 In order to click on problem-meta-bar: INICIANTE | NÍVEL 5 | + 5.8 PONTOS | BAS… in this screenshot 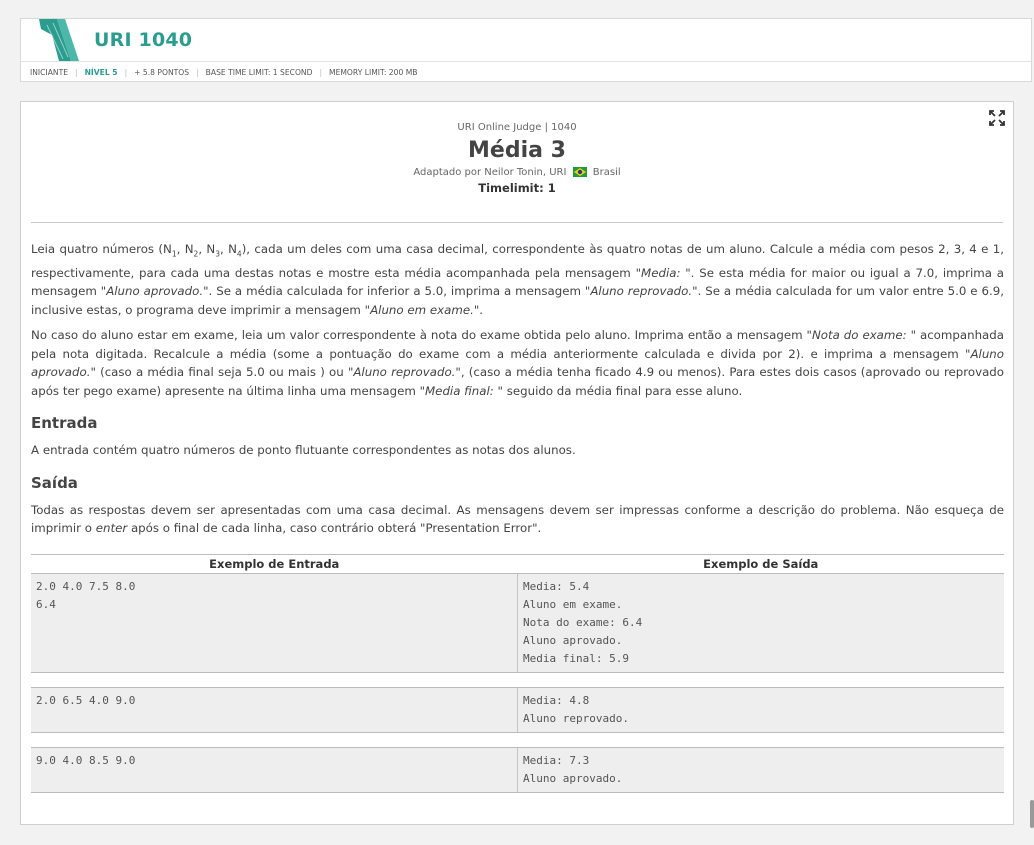, I will do `click(526, 72)`.